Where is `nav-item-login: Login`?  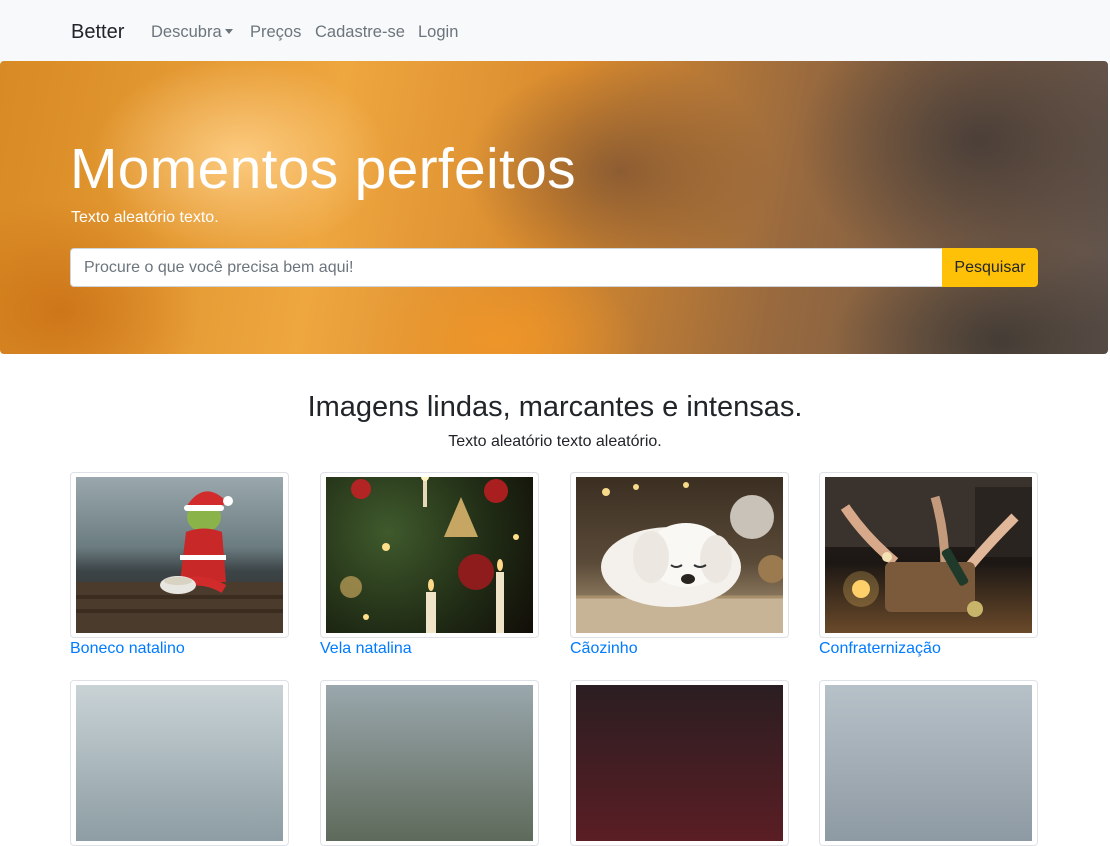
nav-item-login: Login is located at coordinates (438, 32).